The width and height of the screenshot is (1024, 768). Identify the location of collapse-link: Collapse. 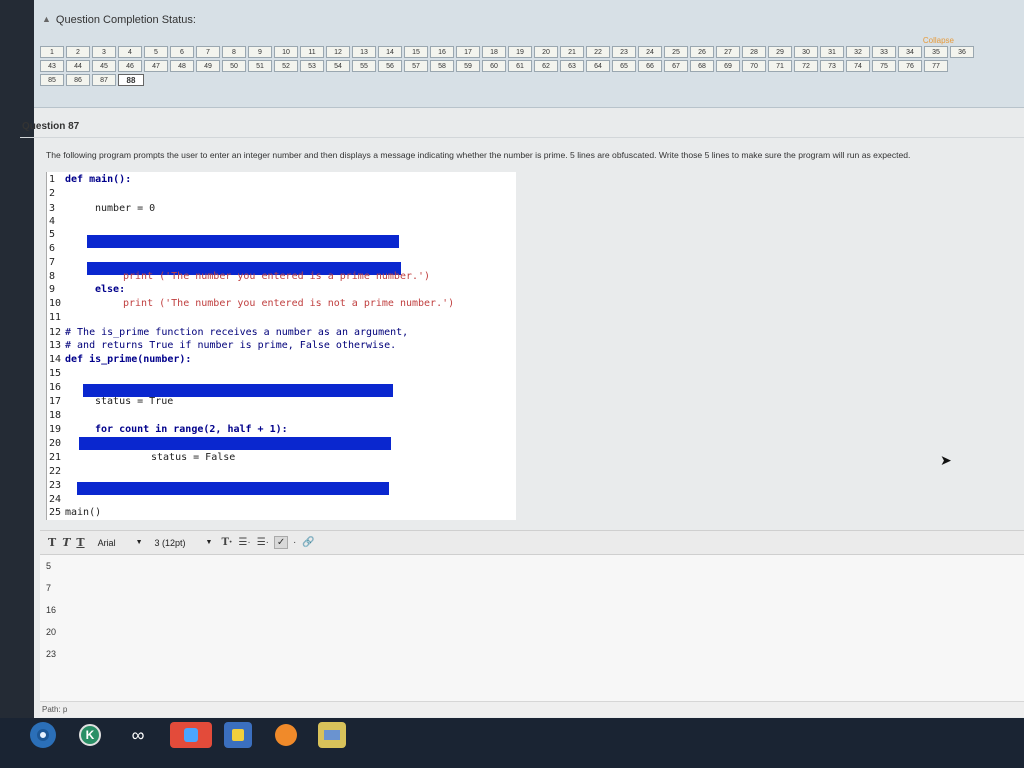
(938, 40).